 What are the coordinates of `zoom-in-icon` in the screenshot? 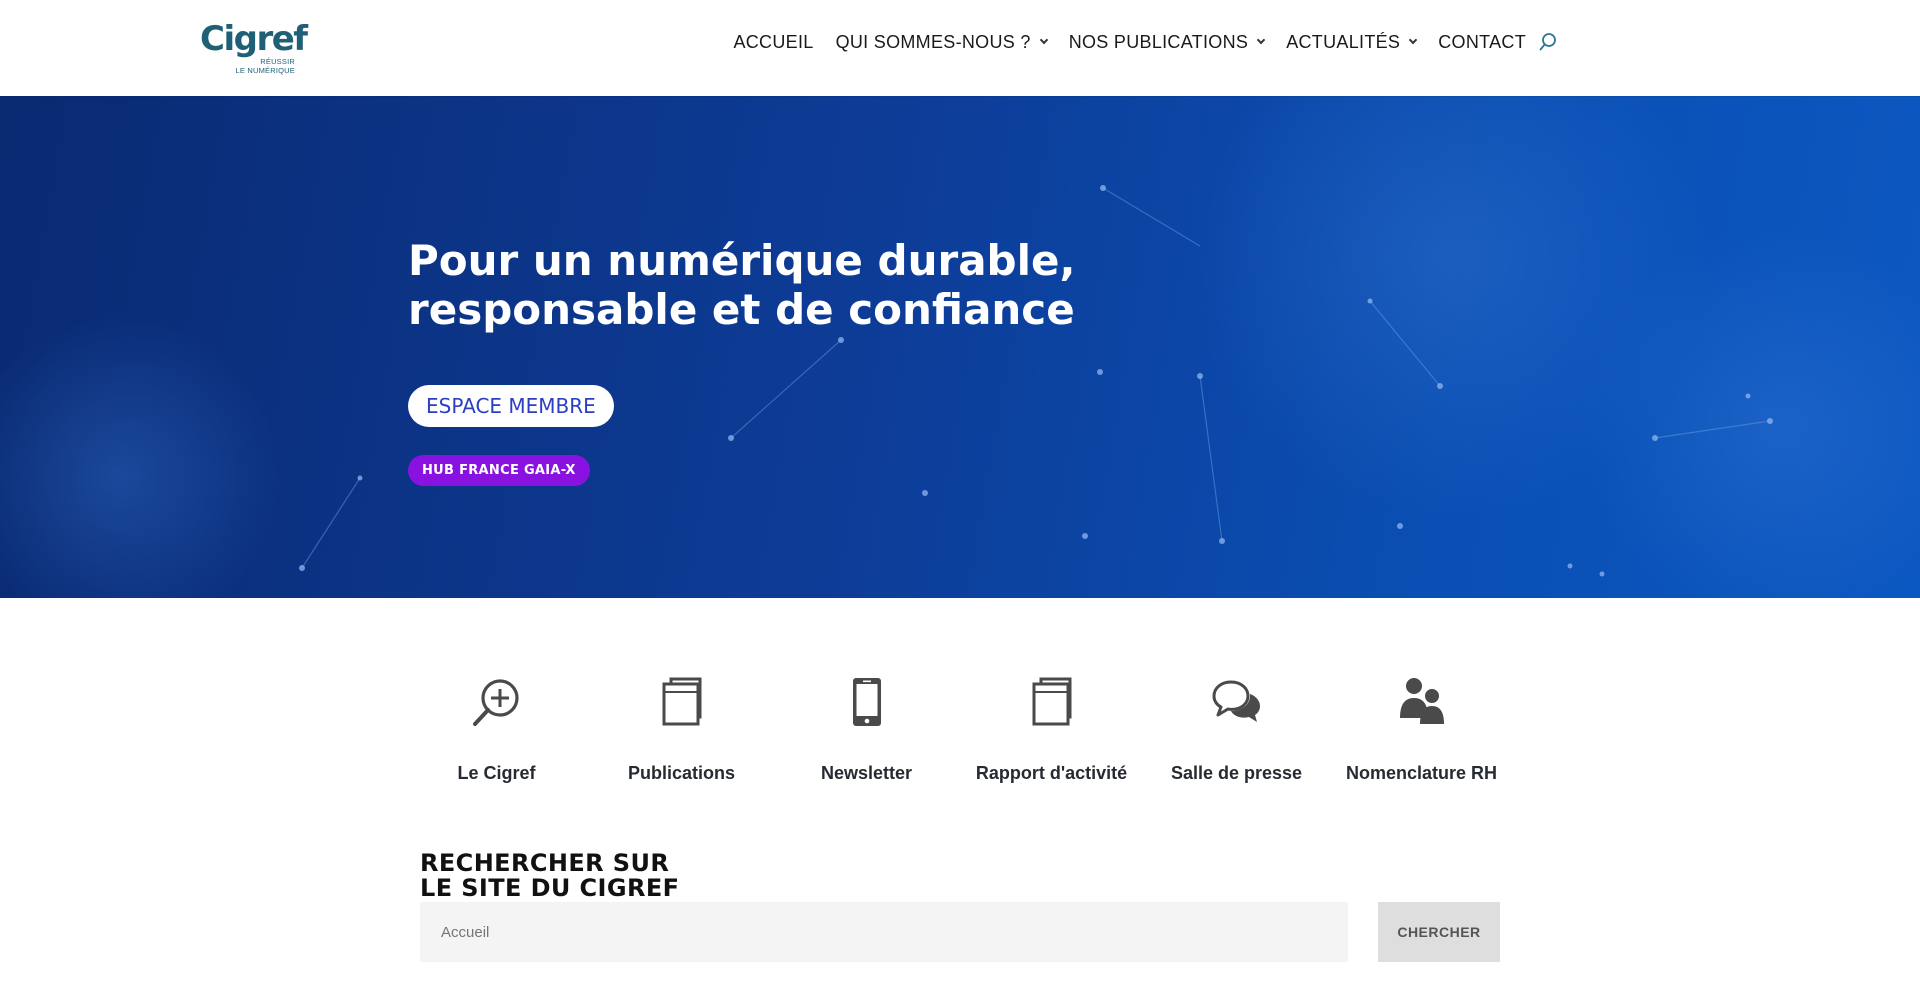 It's located at (497, 702).